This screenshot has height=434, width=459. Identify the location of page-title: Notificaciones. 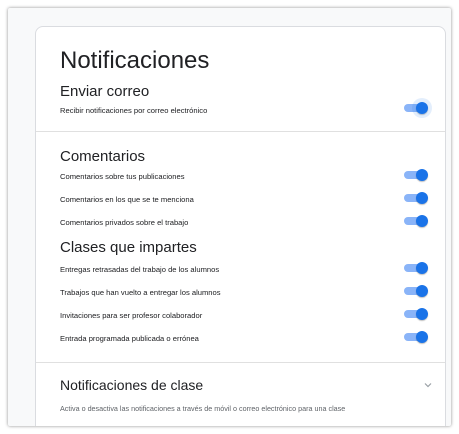
(135, 60).